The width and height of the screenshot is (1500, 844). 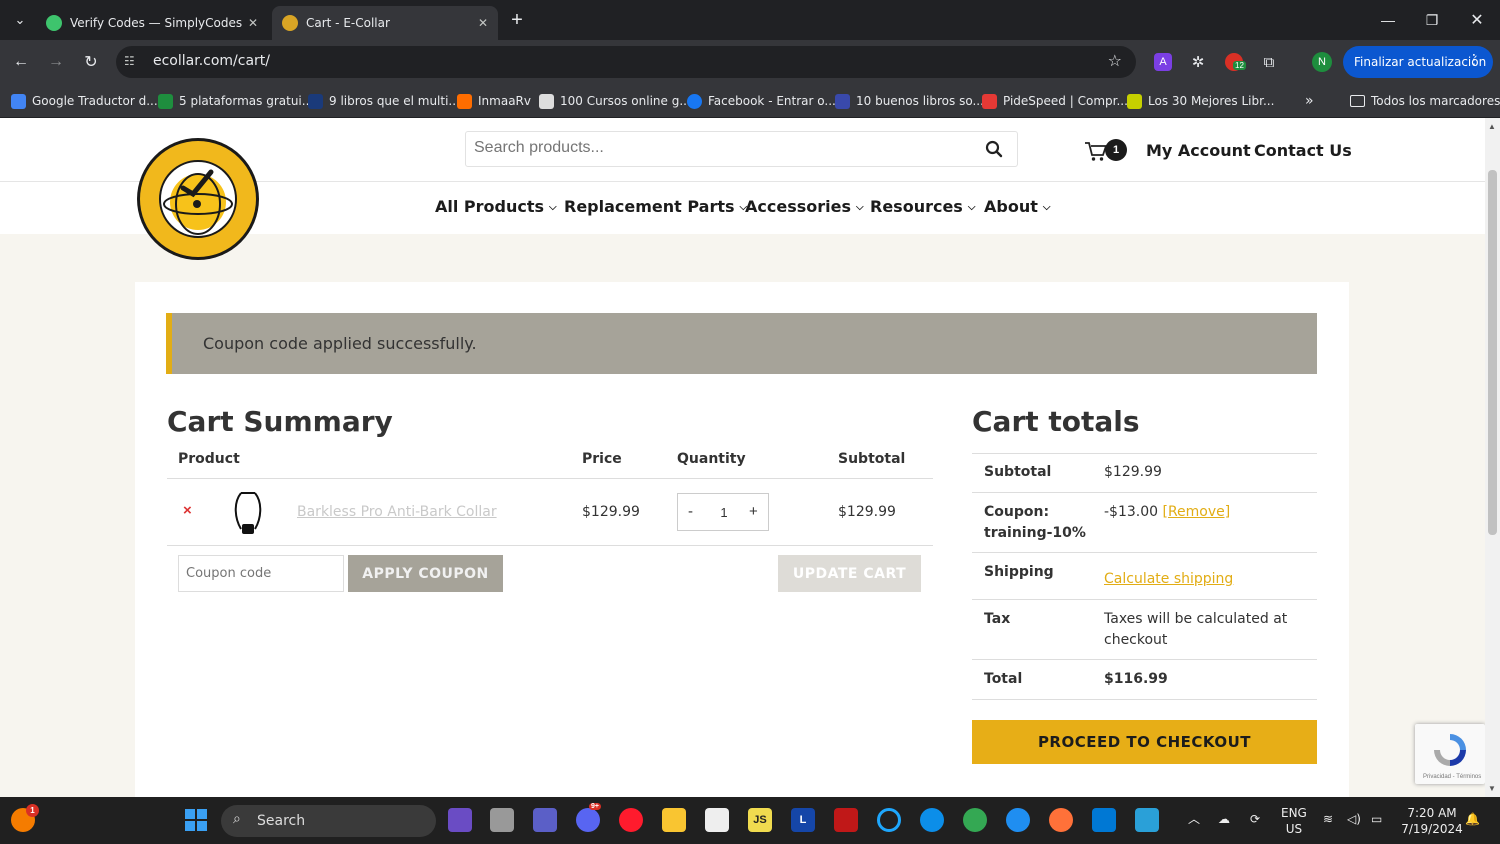 I want to click on proceed-to-checkout-button: PROCEED TO CHECKOUT, so click(x=1144, y=742).